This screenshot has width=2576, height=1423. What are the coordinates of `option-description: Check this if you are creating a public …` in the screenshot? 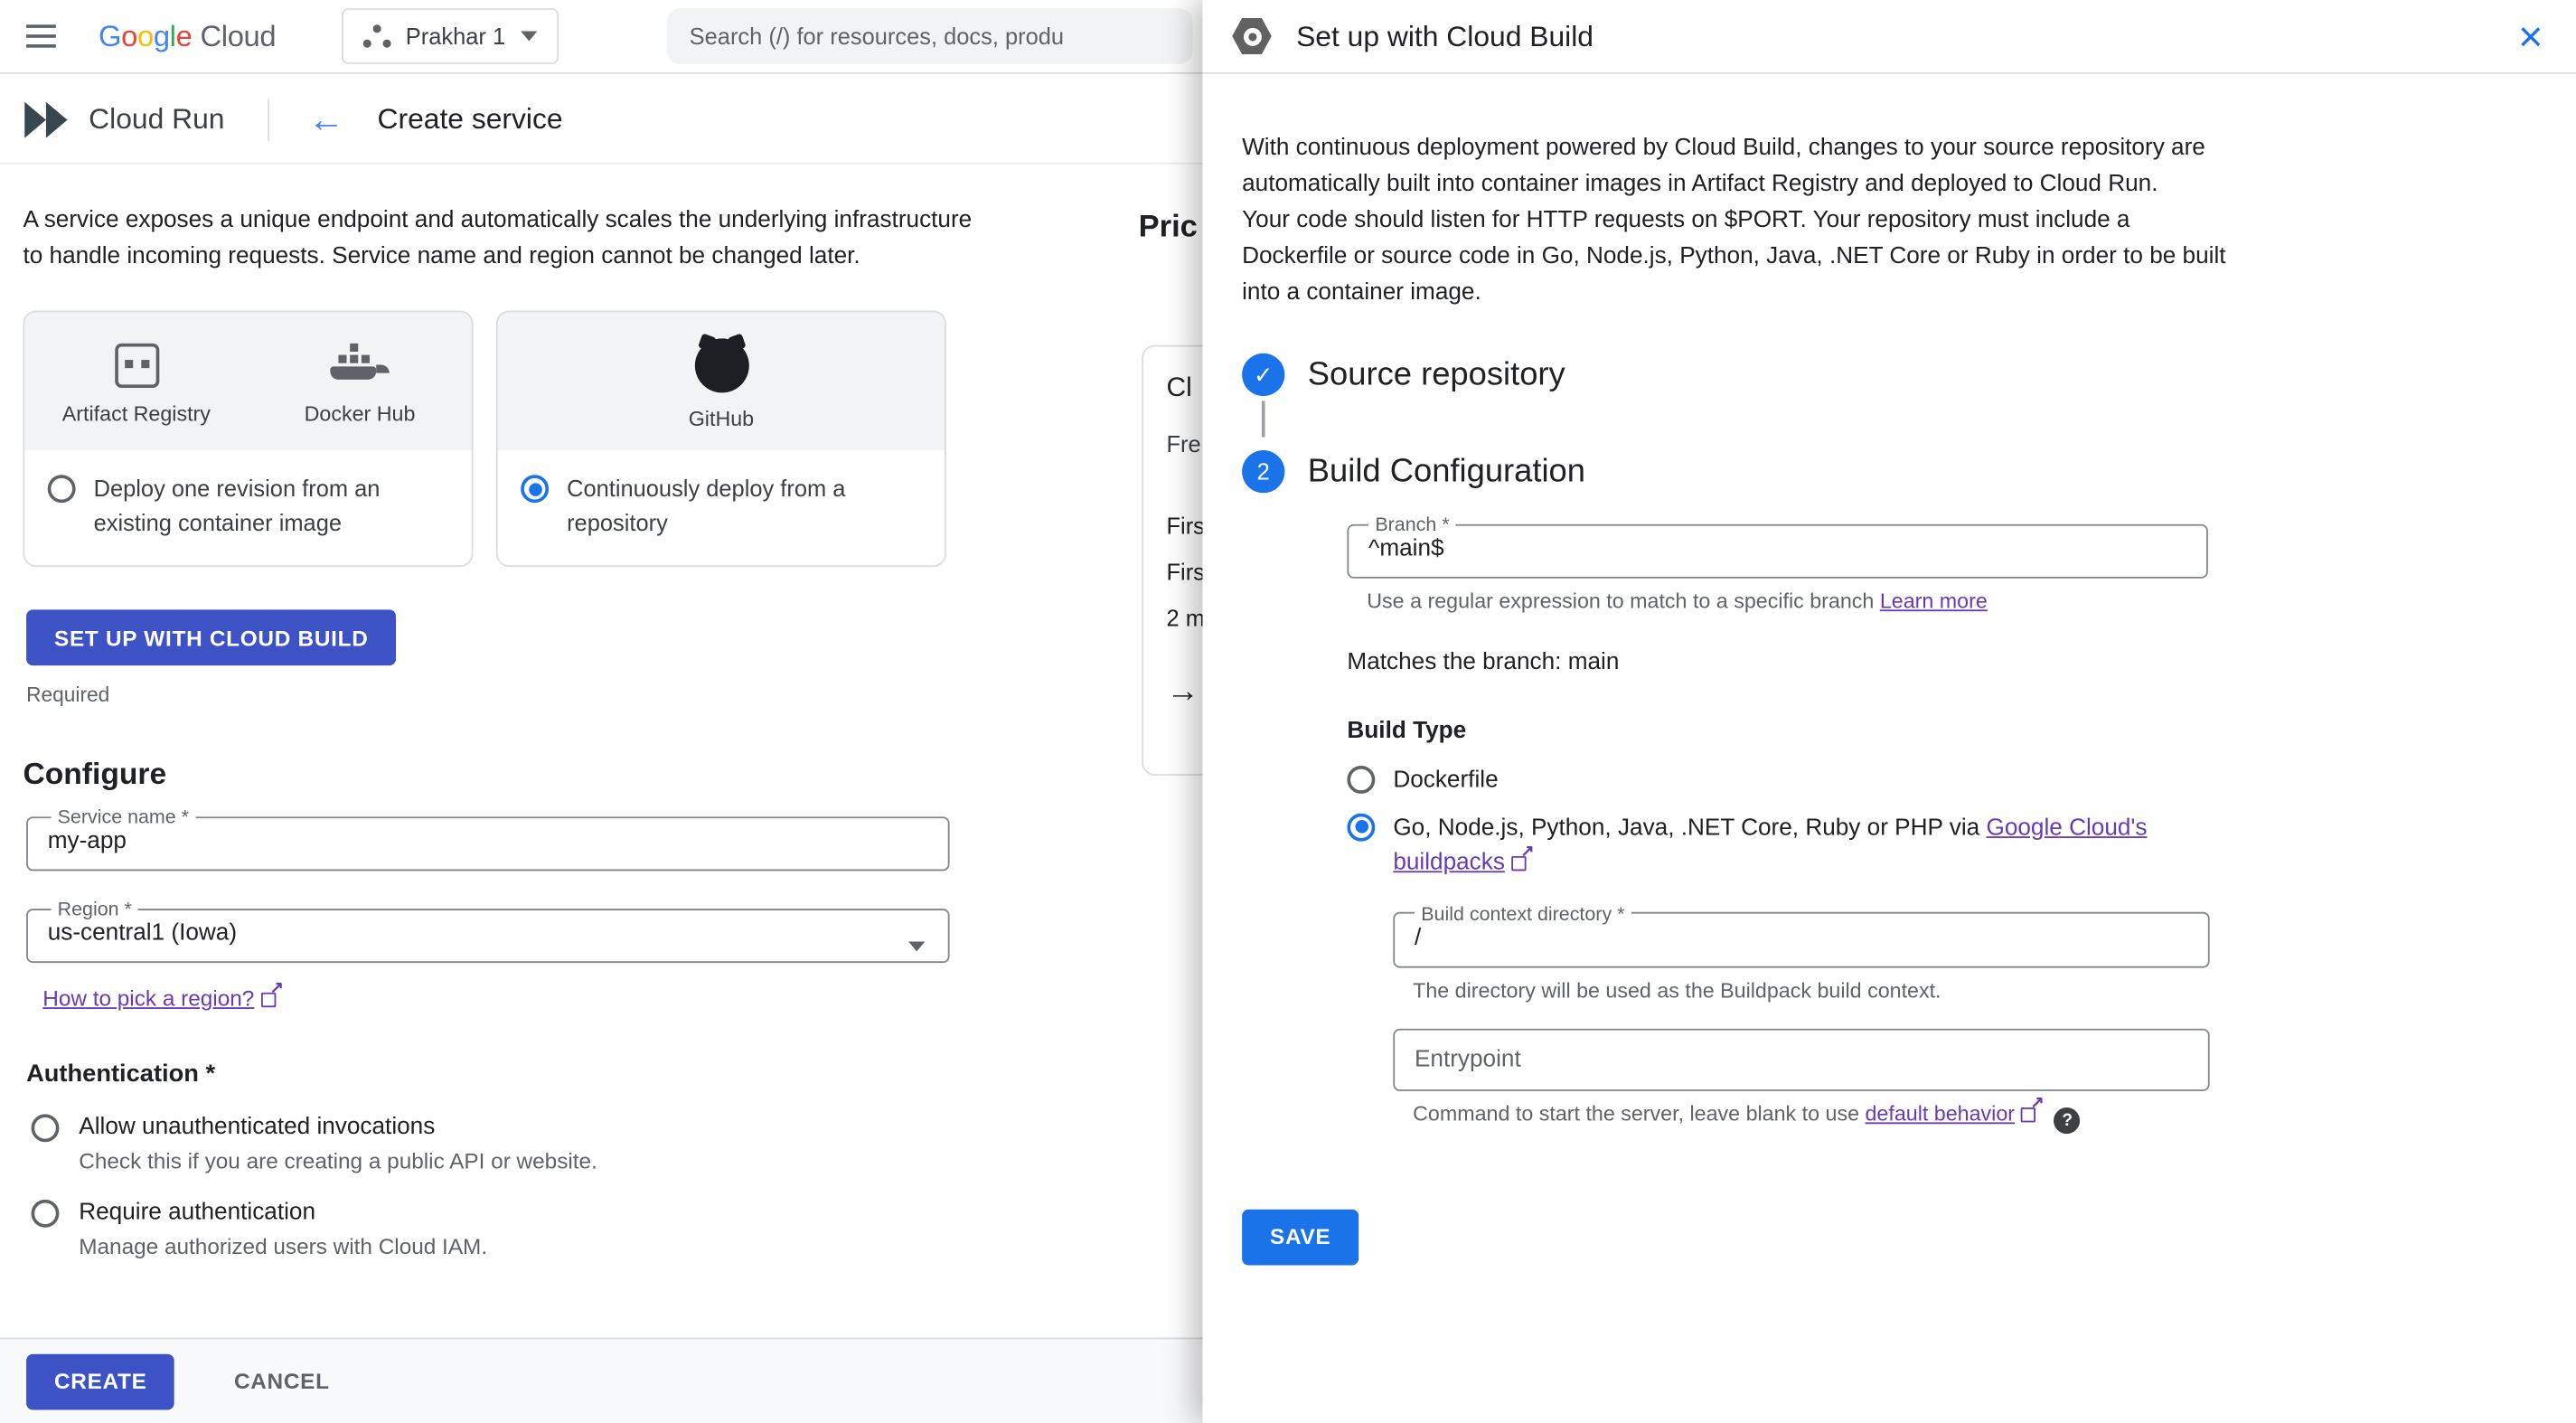 It's located at (338, 1160).